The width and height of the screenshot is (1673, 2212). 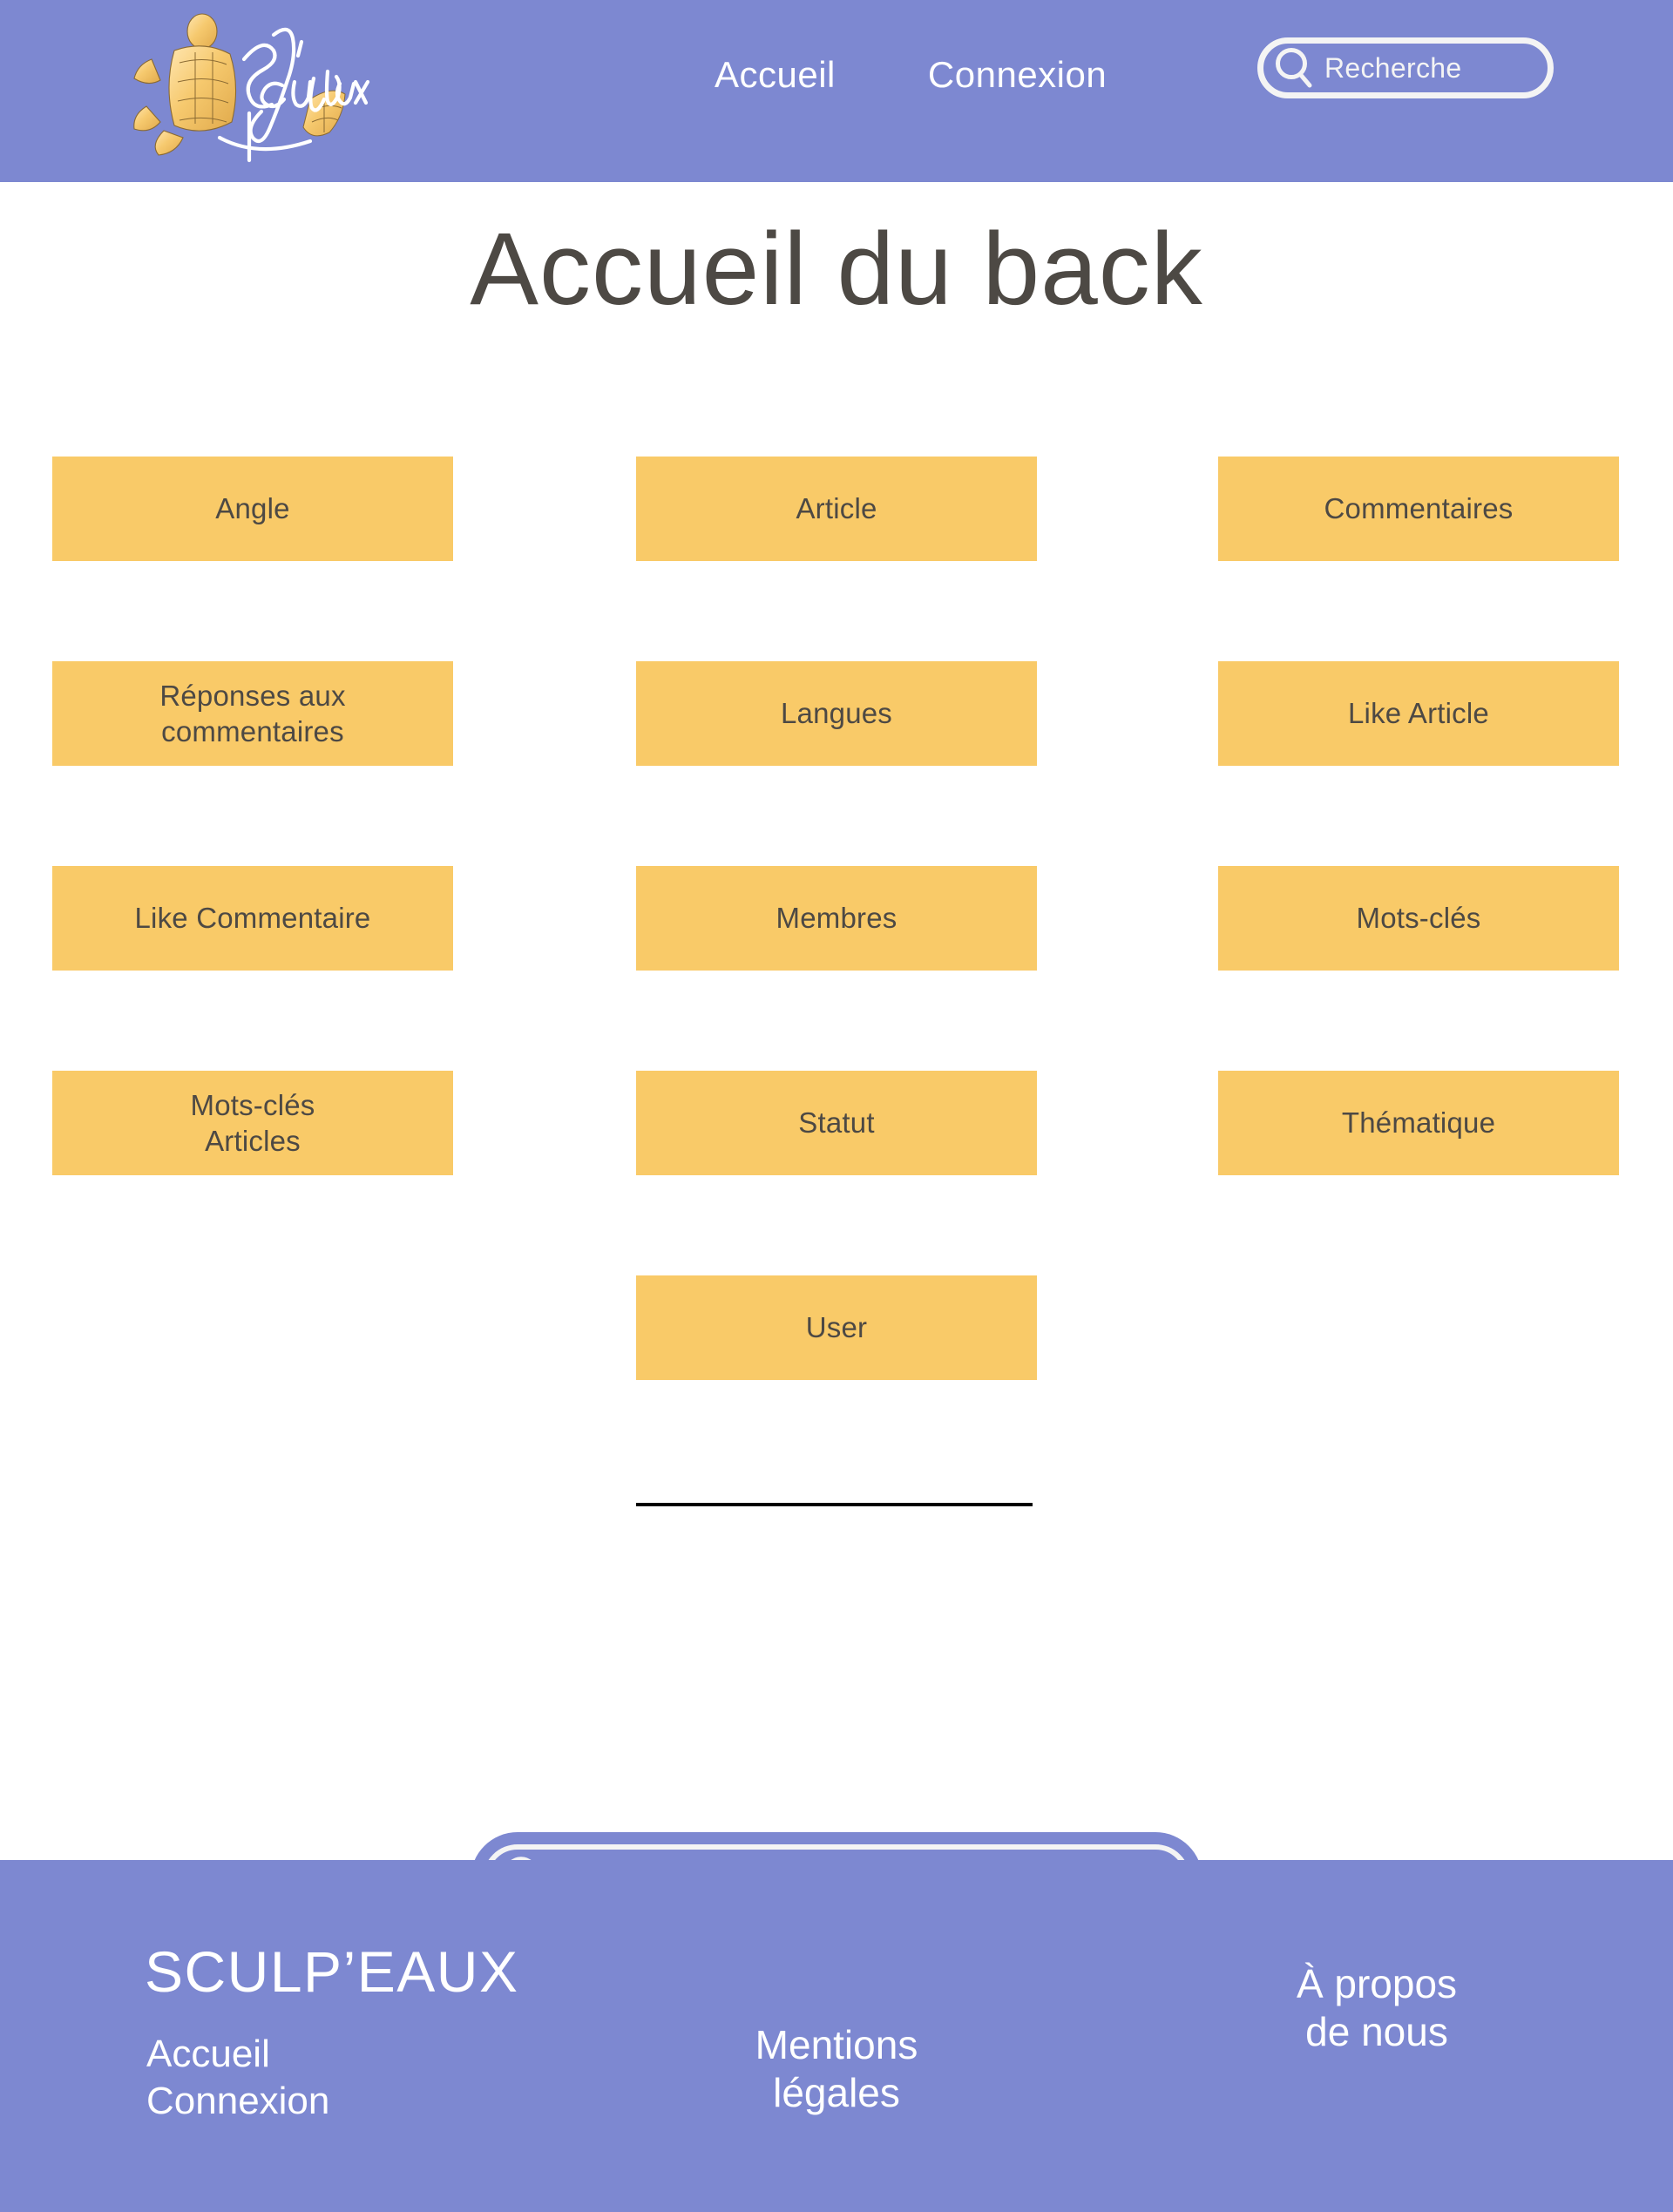 I want to click on footer-link-connexion: Connexion, so click(x=237, y=2101).